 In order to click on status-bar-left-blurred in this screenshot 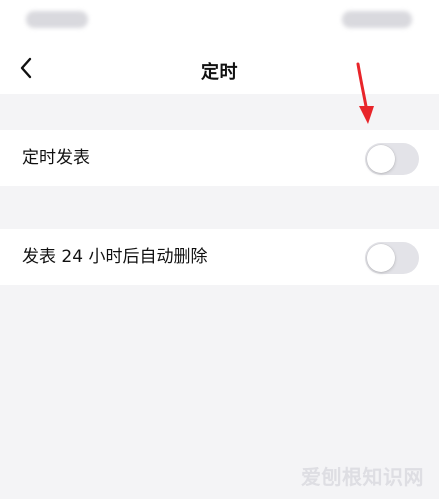, I will do `click(57, 19)`.